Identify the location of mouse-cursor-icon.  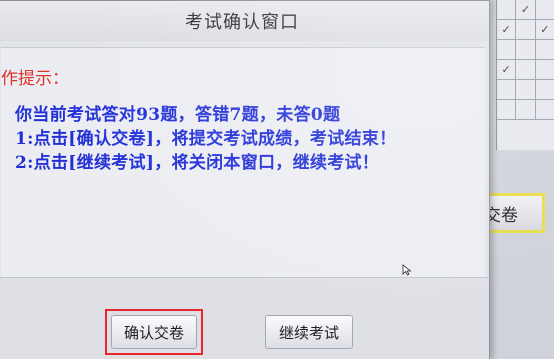
(407, 270).